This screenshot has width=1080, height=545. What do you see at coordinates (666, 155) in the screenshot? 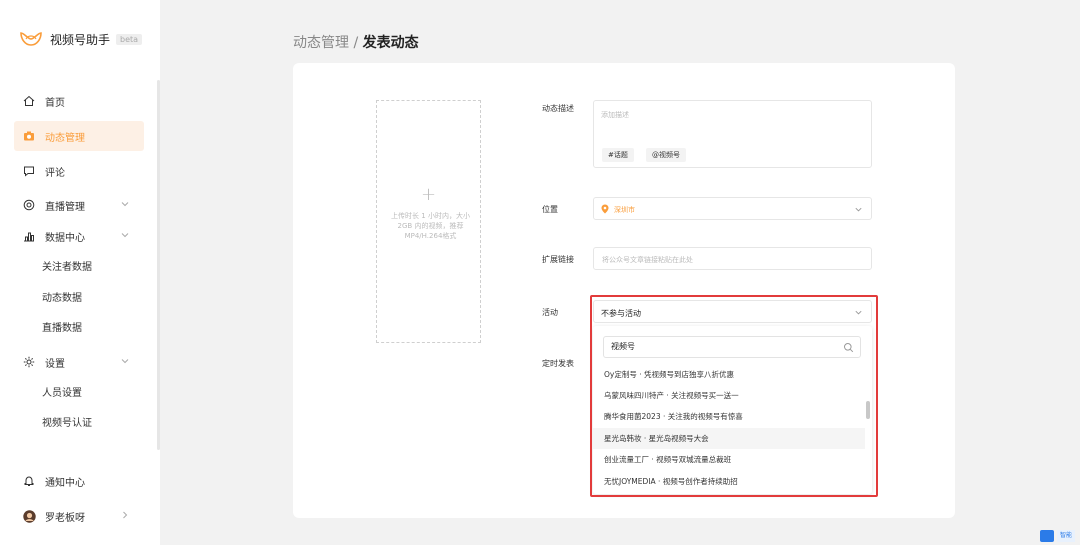
I see `mention-button: @视频号` at bounding box center [666, 155].